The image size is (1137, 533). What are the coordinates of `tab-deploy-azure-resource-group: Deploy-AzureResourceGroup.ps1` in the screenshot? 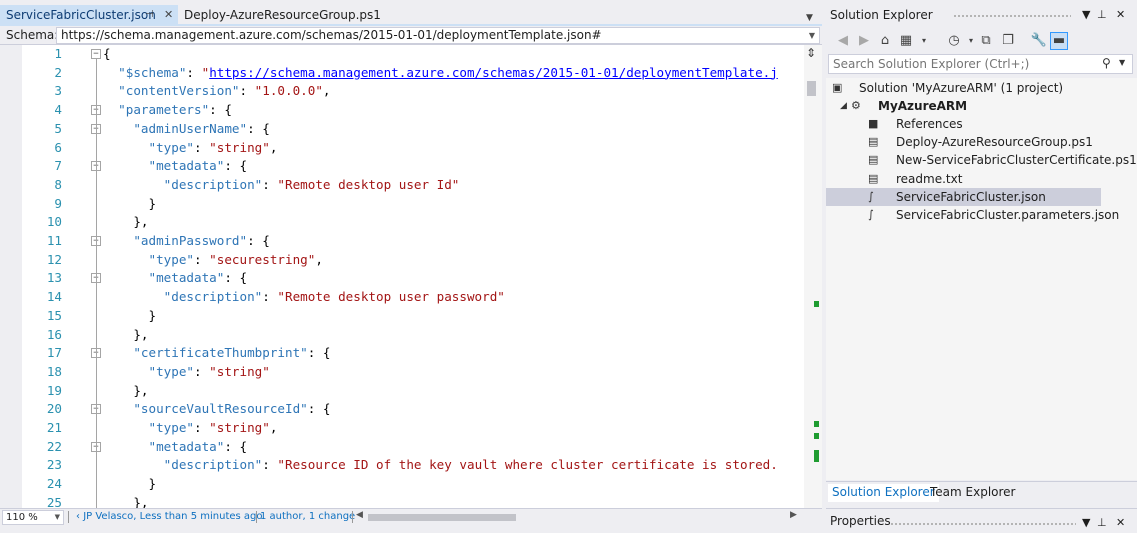 It's located at (279, 15).